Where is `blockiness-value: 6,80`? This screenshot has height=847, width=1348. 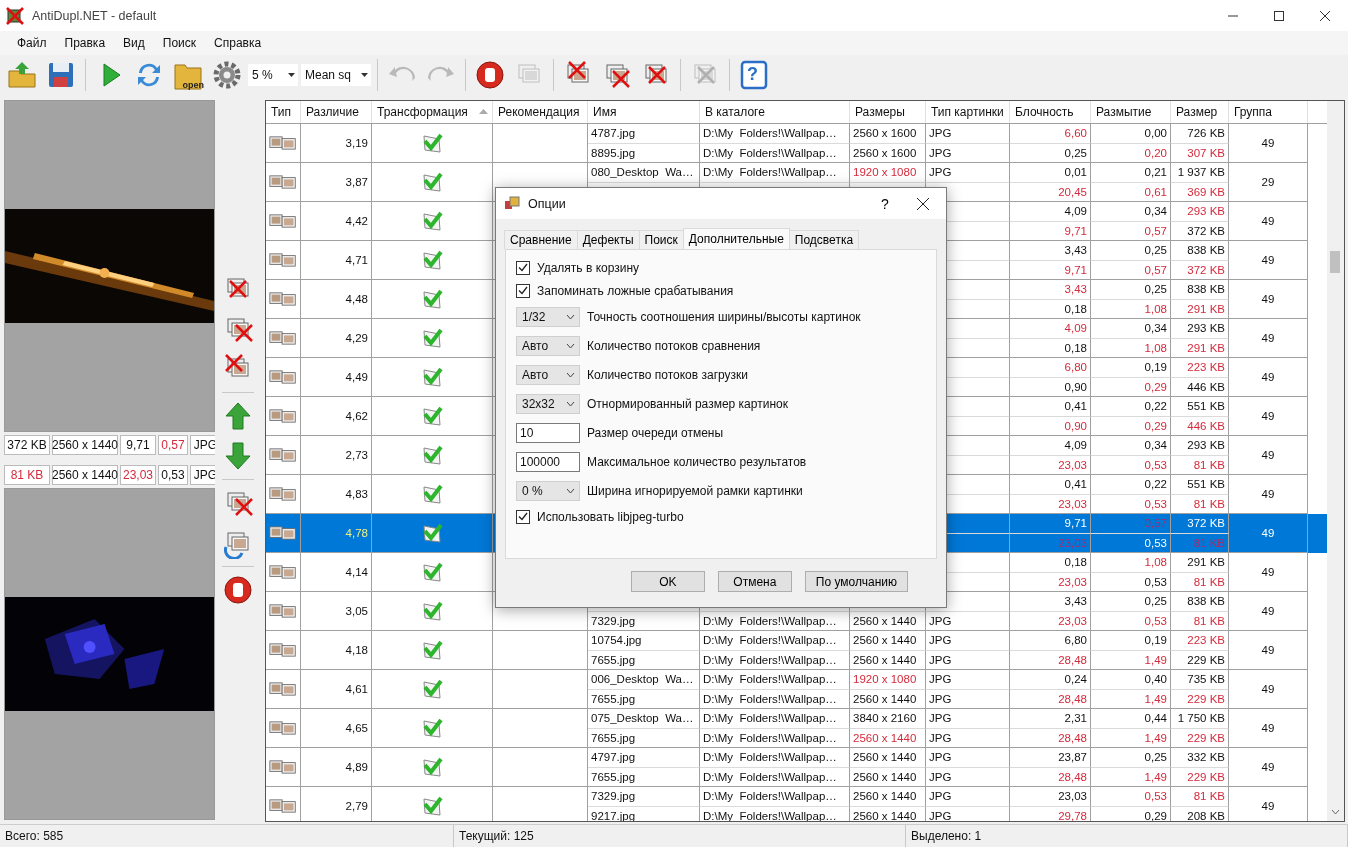 blockiness-value: 6,80 is located at coordinates (1075, 367).